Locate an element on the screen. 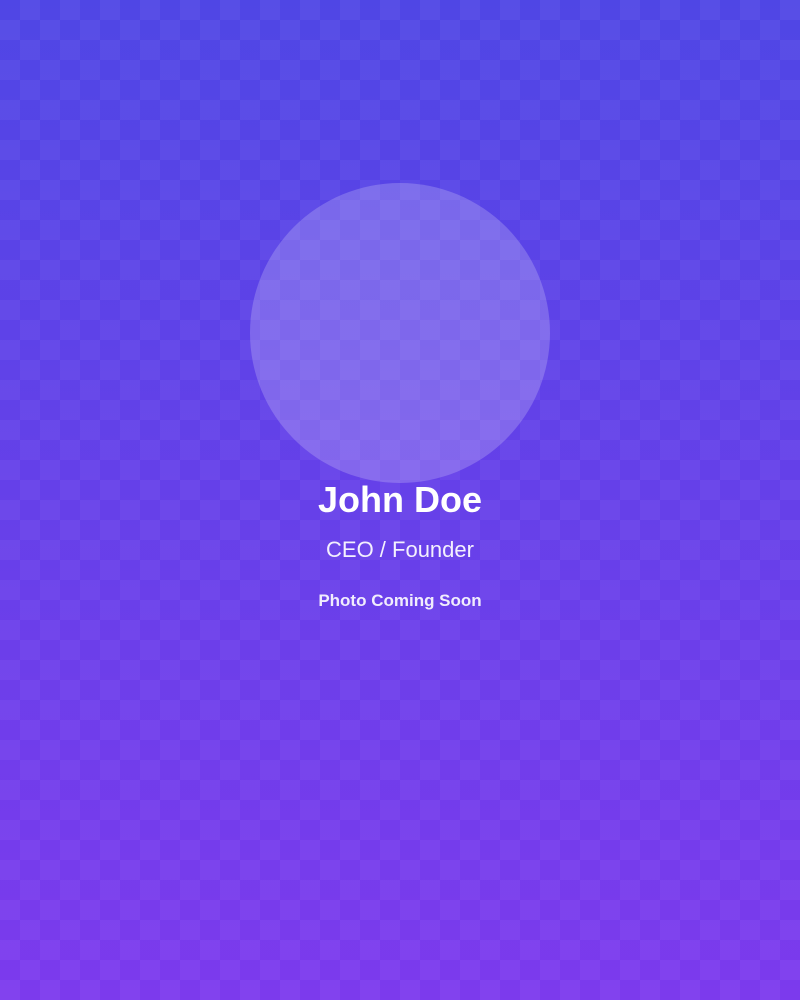 The height and width of the screenshot is (1000, 800). person-name: John Doe is located at coordinates (399, 499).